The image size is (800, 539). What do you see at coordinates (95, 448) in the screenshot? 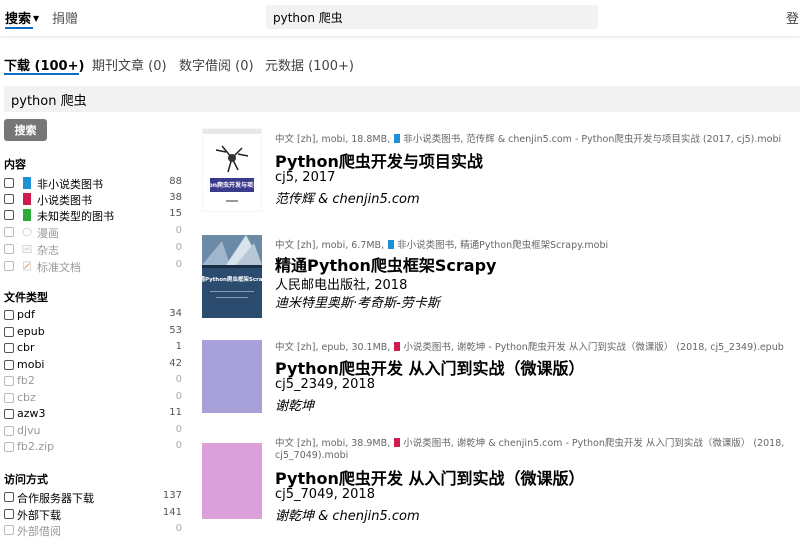
I see `filter-filetype-fb2zip: fb2.zip 0` at bounding box center [95, 448].